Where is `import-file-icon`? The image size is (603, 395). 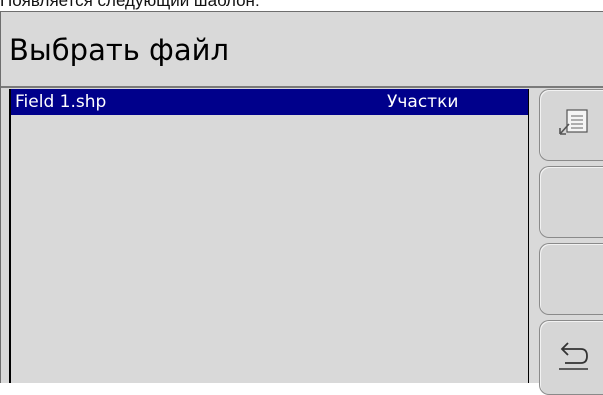
import-file-icon is located at coordinates (573, 122).